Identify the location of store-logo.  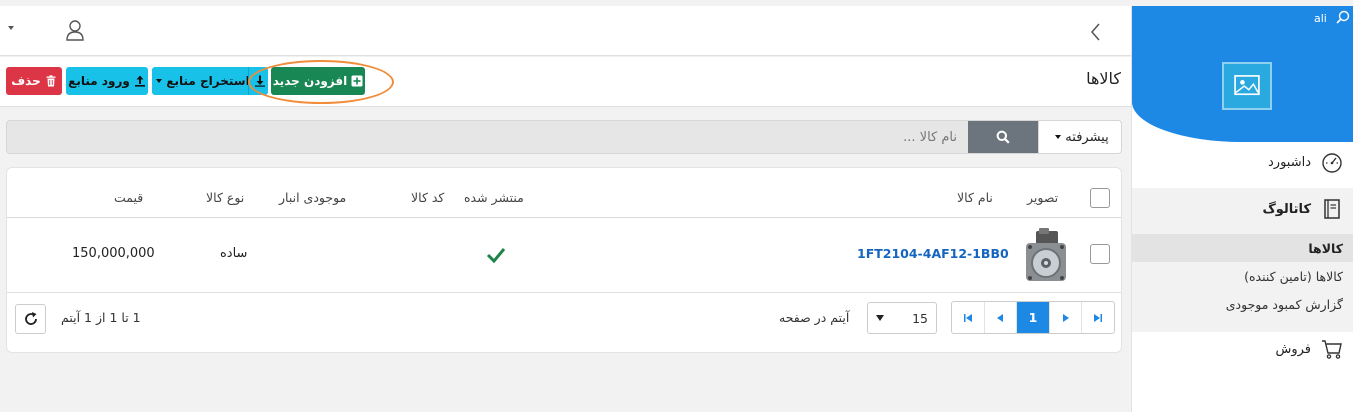
(1247, 86).